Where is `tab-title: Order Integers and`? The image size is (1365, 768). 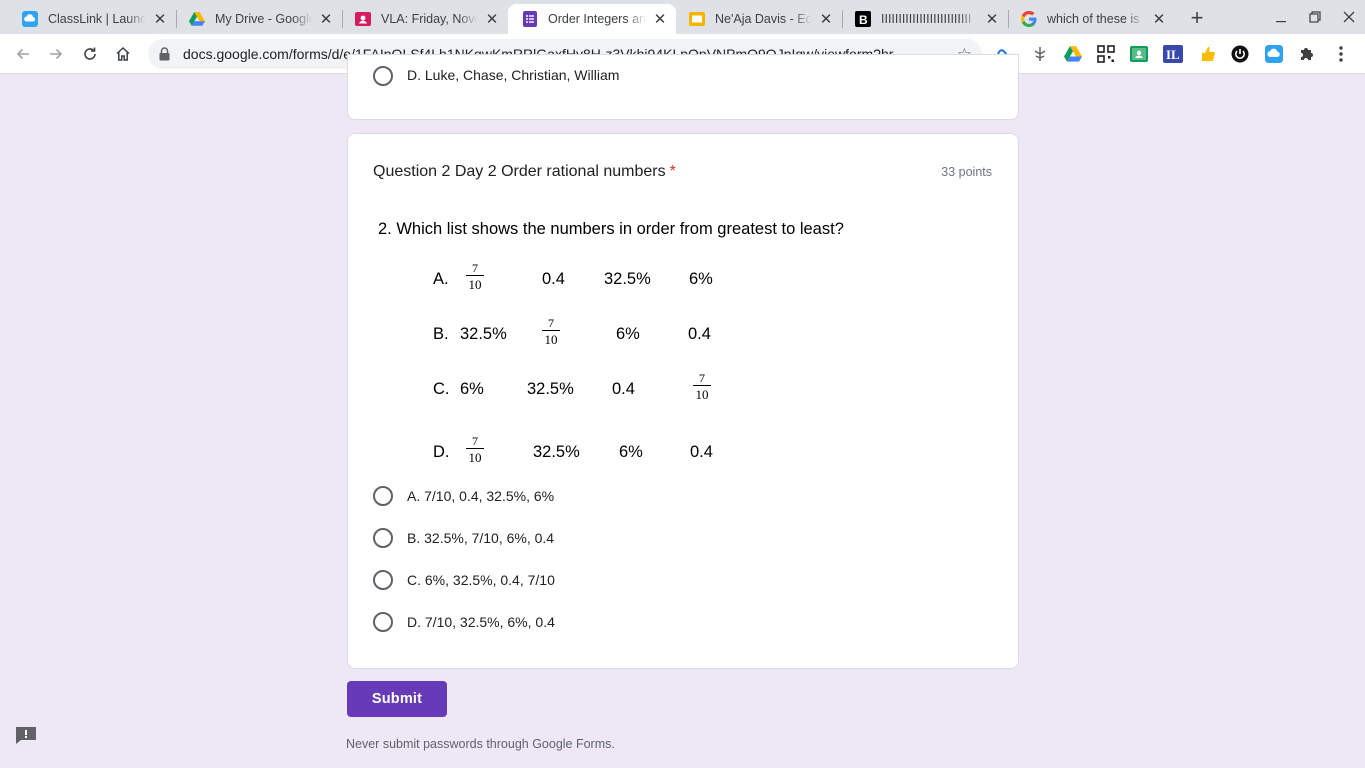
tab-title: Order Integers and is located at coordinates (597, 19).